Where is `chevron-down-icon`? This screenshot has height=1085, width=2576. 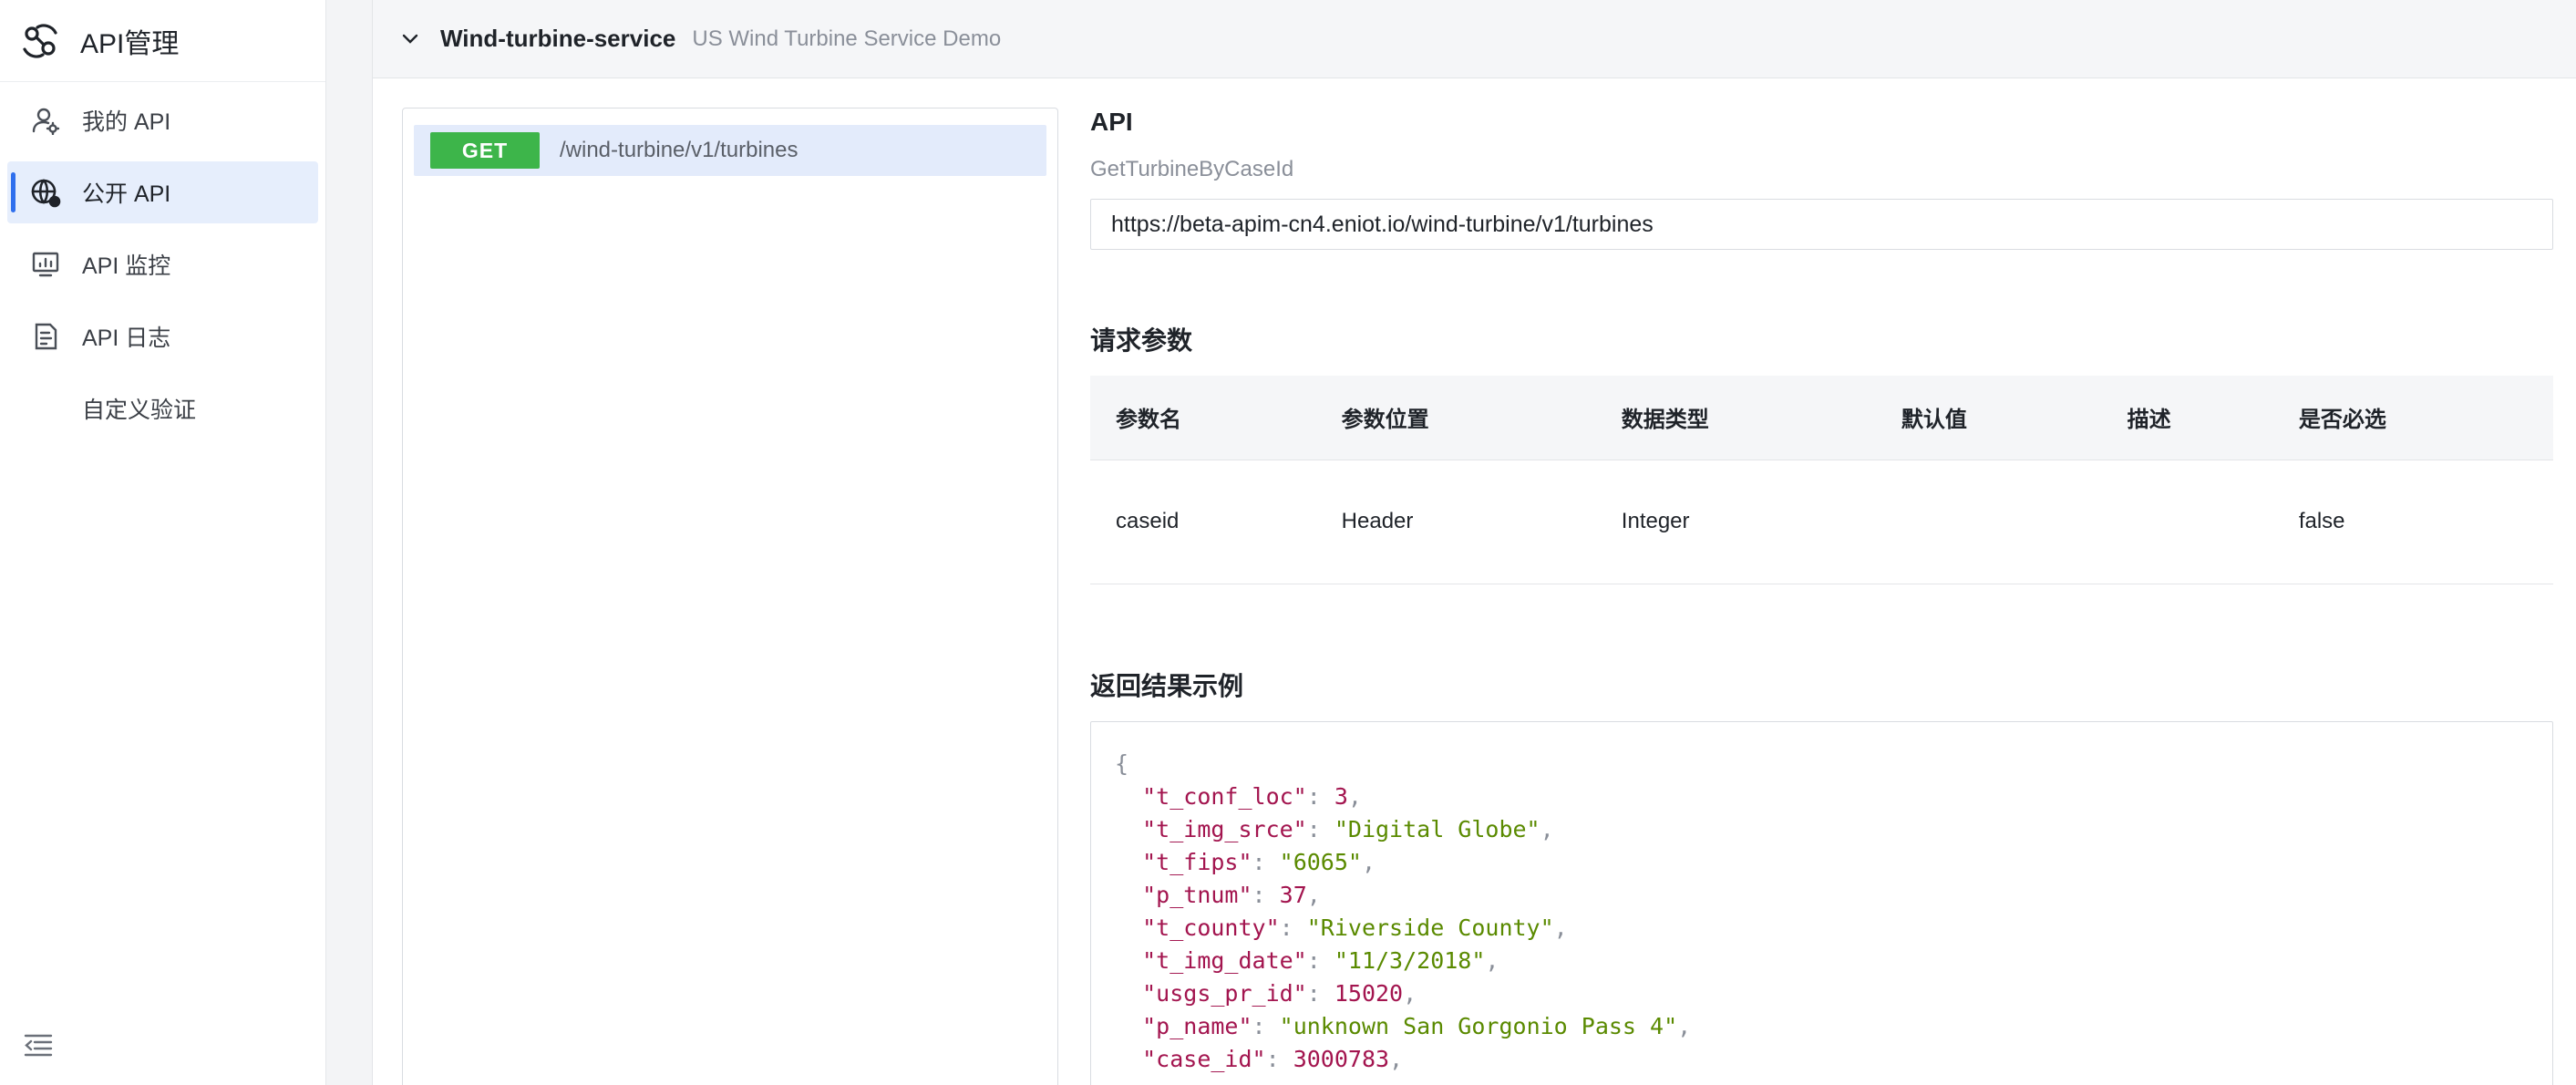
chevron-down-icon is located at coordinates (410, 39).